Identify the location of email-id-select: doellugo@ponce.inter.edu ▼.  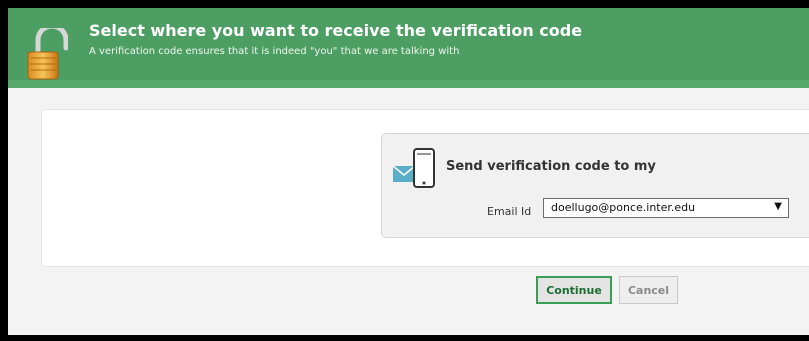
(666, 208).